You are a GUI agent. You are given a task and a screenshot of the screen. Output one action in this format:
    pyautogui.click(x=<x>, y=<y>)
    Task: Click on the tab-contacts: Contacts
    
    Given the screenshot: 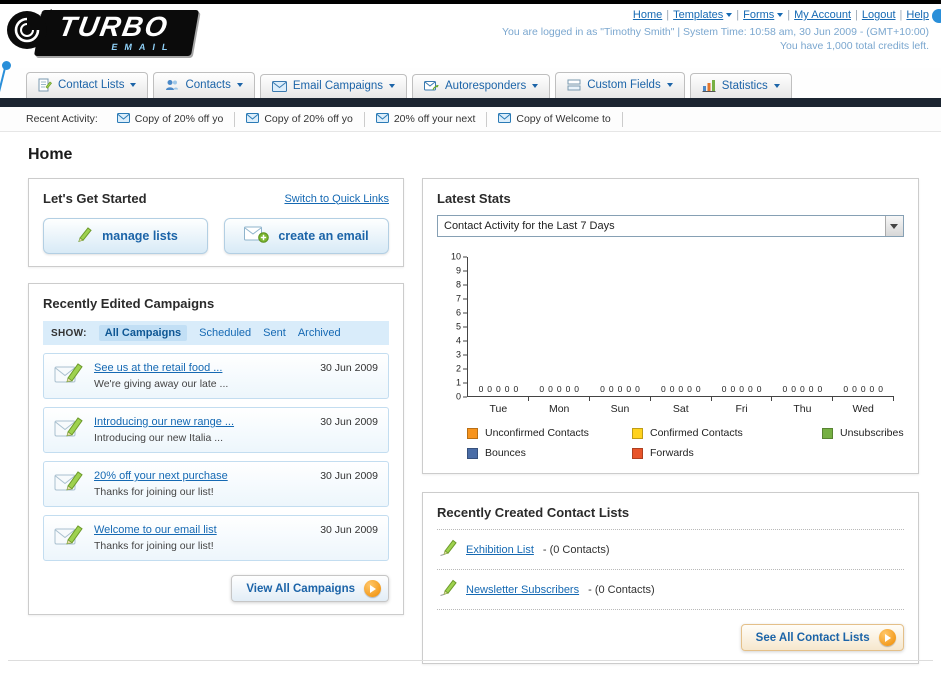 What is the action you would take?
    pyautogui.click(x=204, y=85)
    